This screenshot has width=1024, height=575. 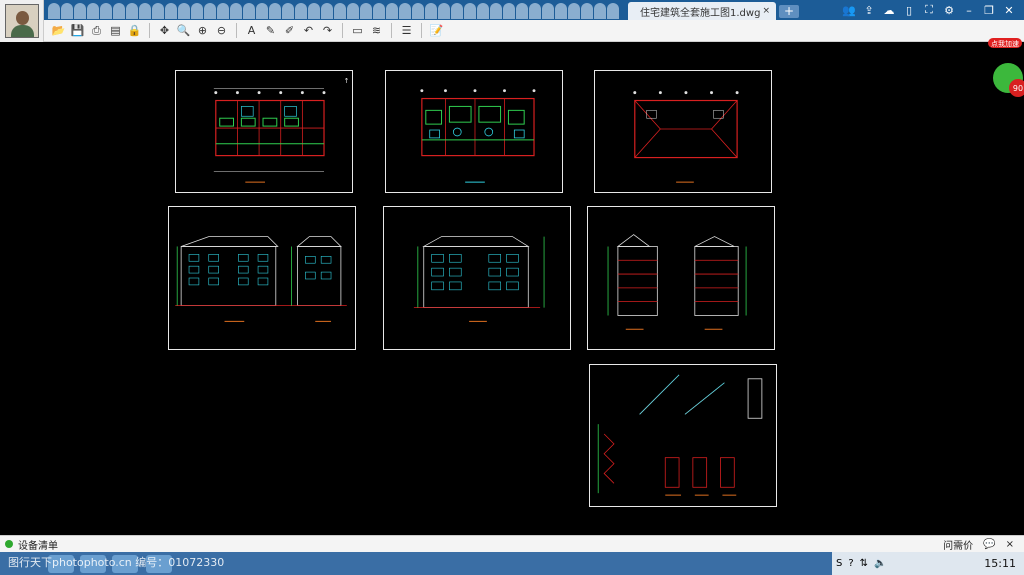 I want to click on zoom-realtime-icon: 🔍, so click(x=183, y=30).